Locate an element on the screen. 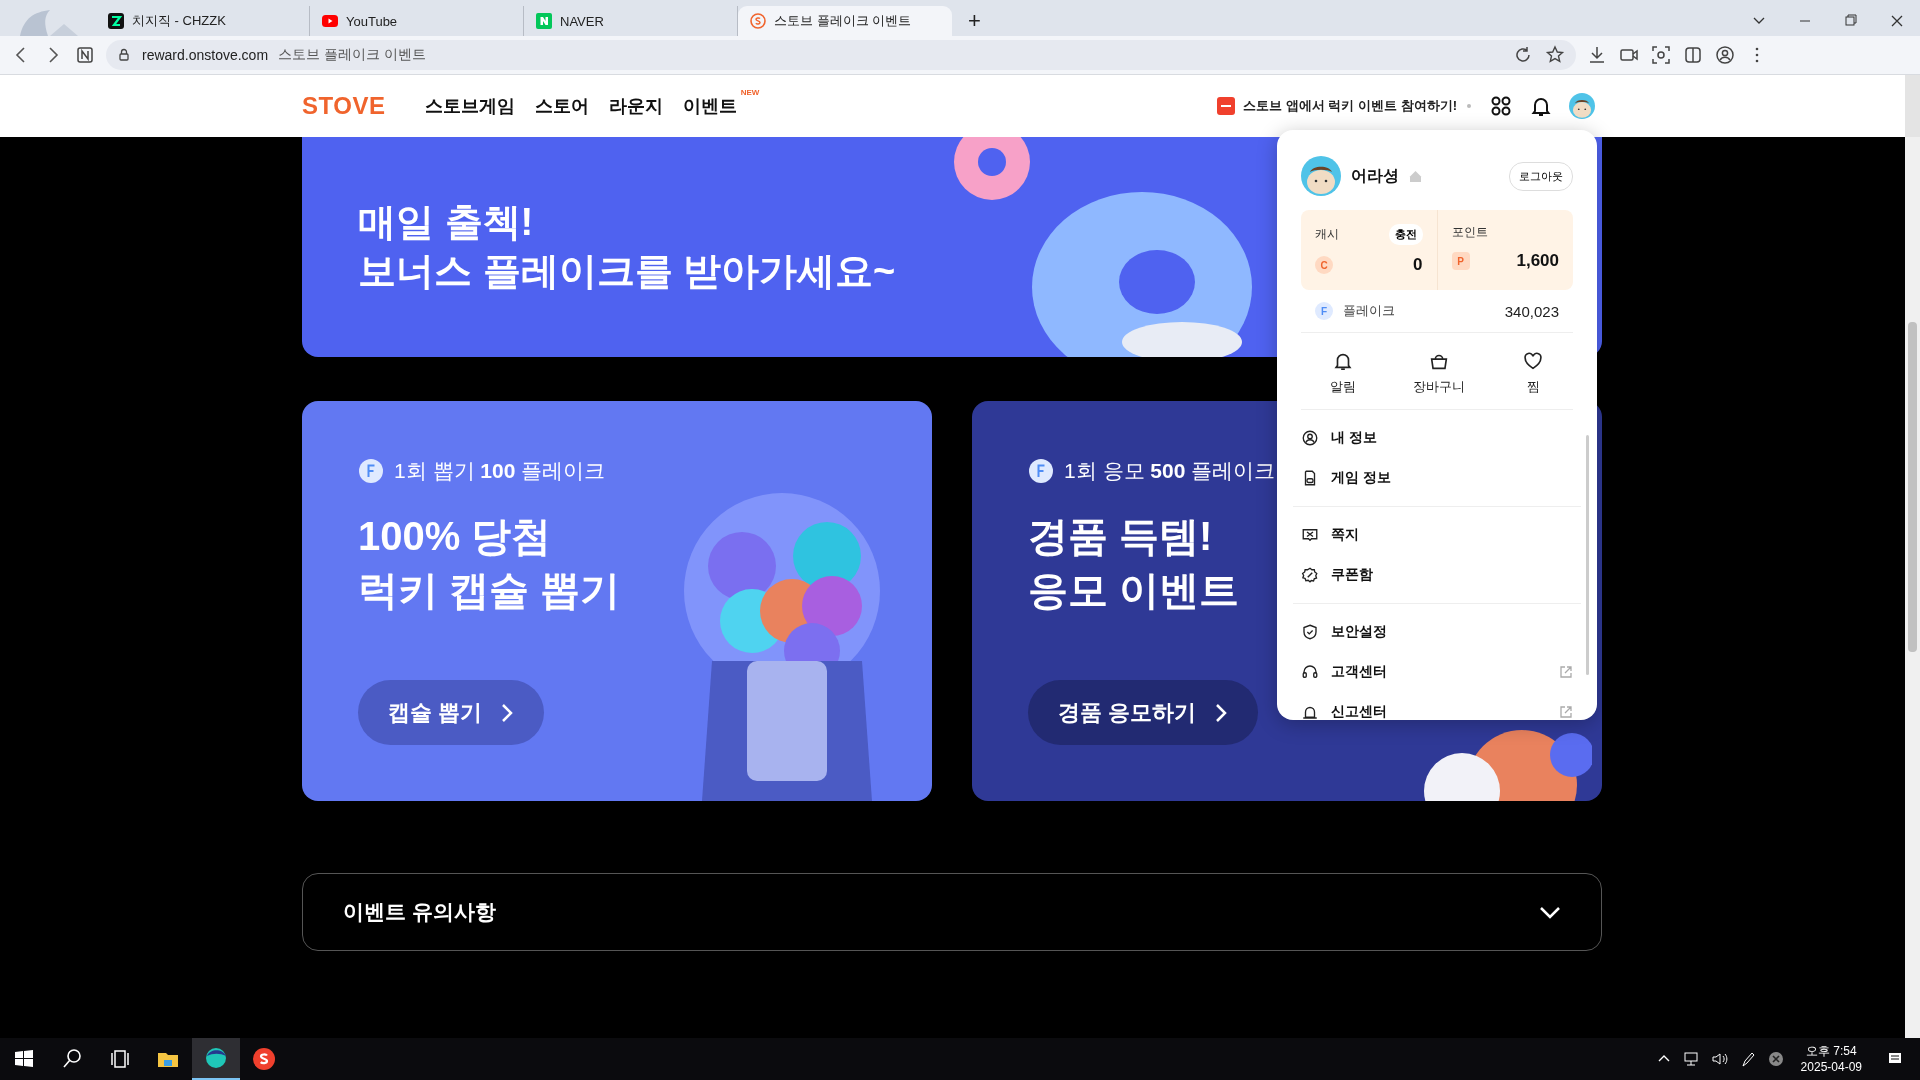  charge-button: 충전 is located at coordinates (1405, 234).